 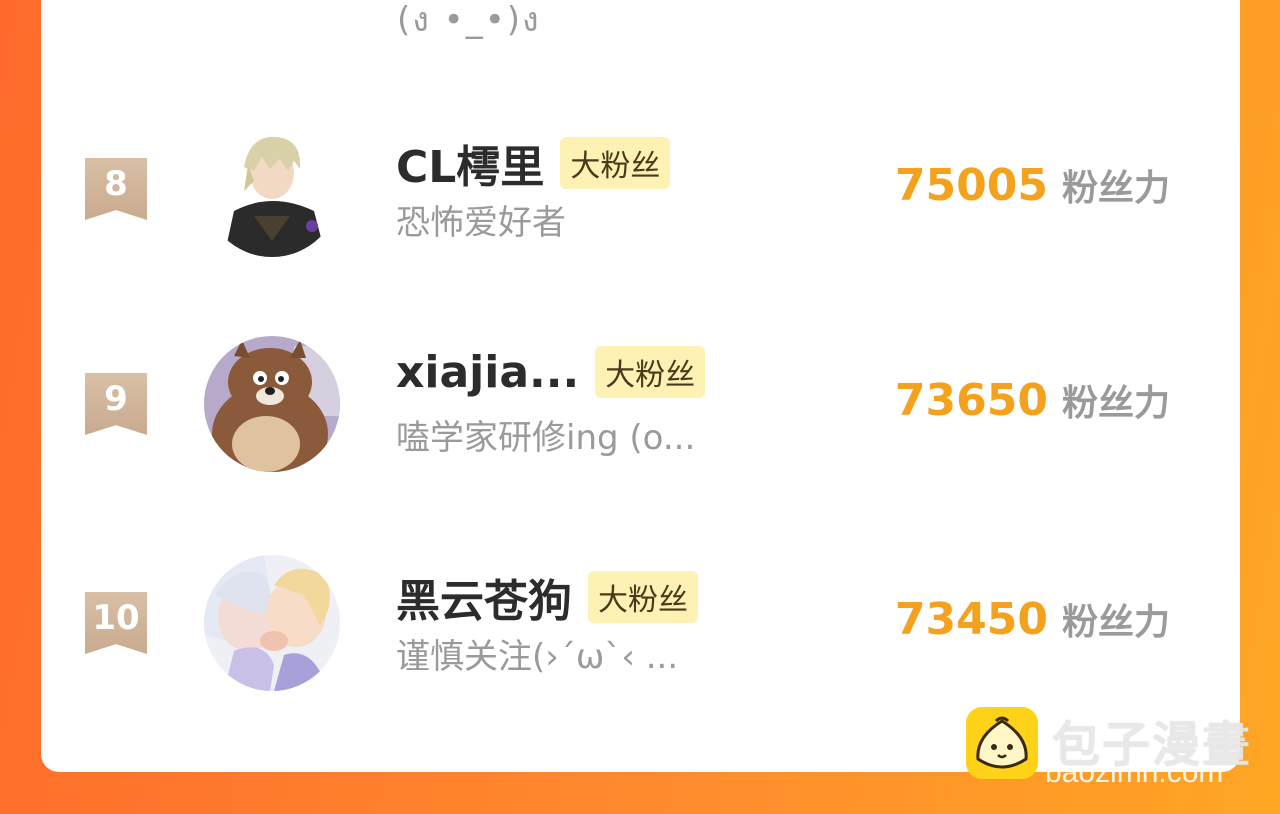 What do you see at coordinates (971, 185) in the screenshot?
I see `fan-power-score: 75005` at bounding box center [971, 185].